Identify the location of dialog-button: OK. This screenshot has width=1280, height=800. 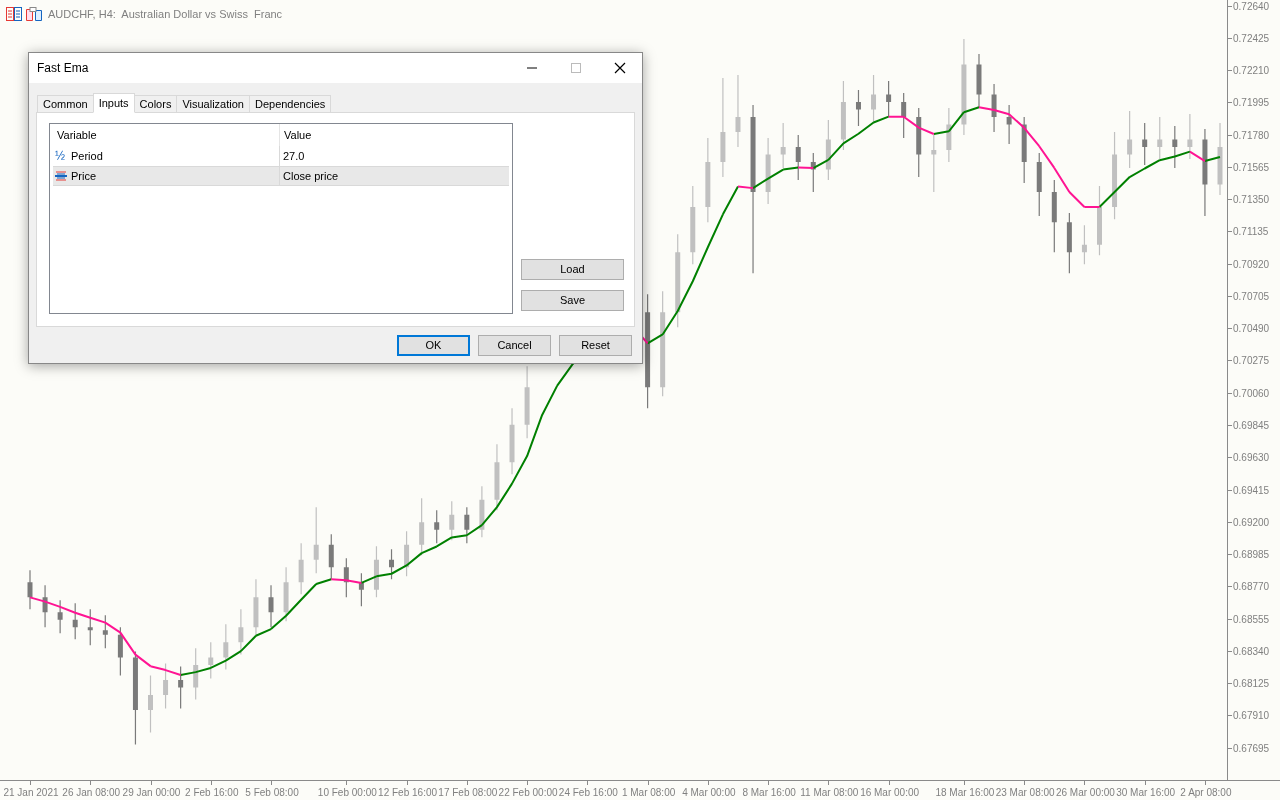
(433, 345).